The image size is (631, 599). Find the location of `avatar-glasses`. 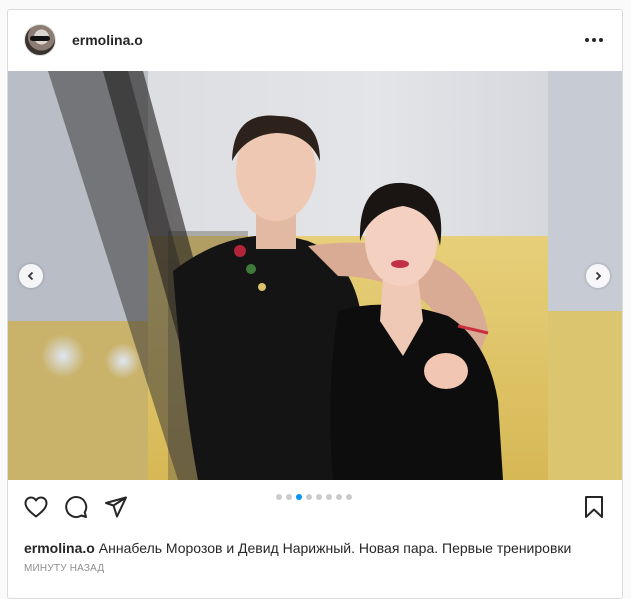

avatar-glasses is located at coordinates (40, 38).